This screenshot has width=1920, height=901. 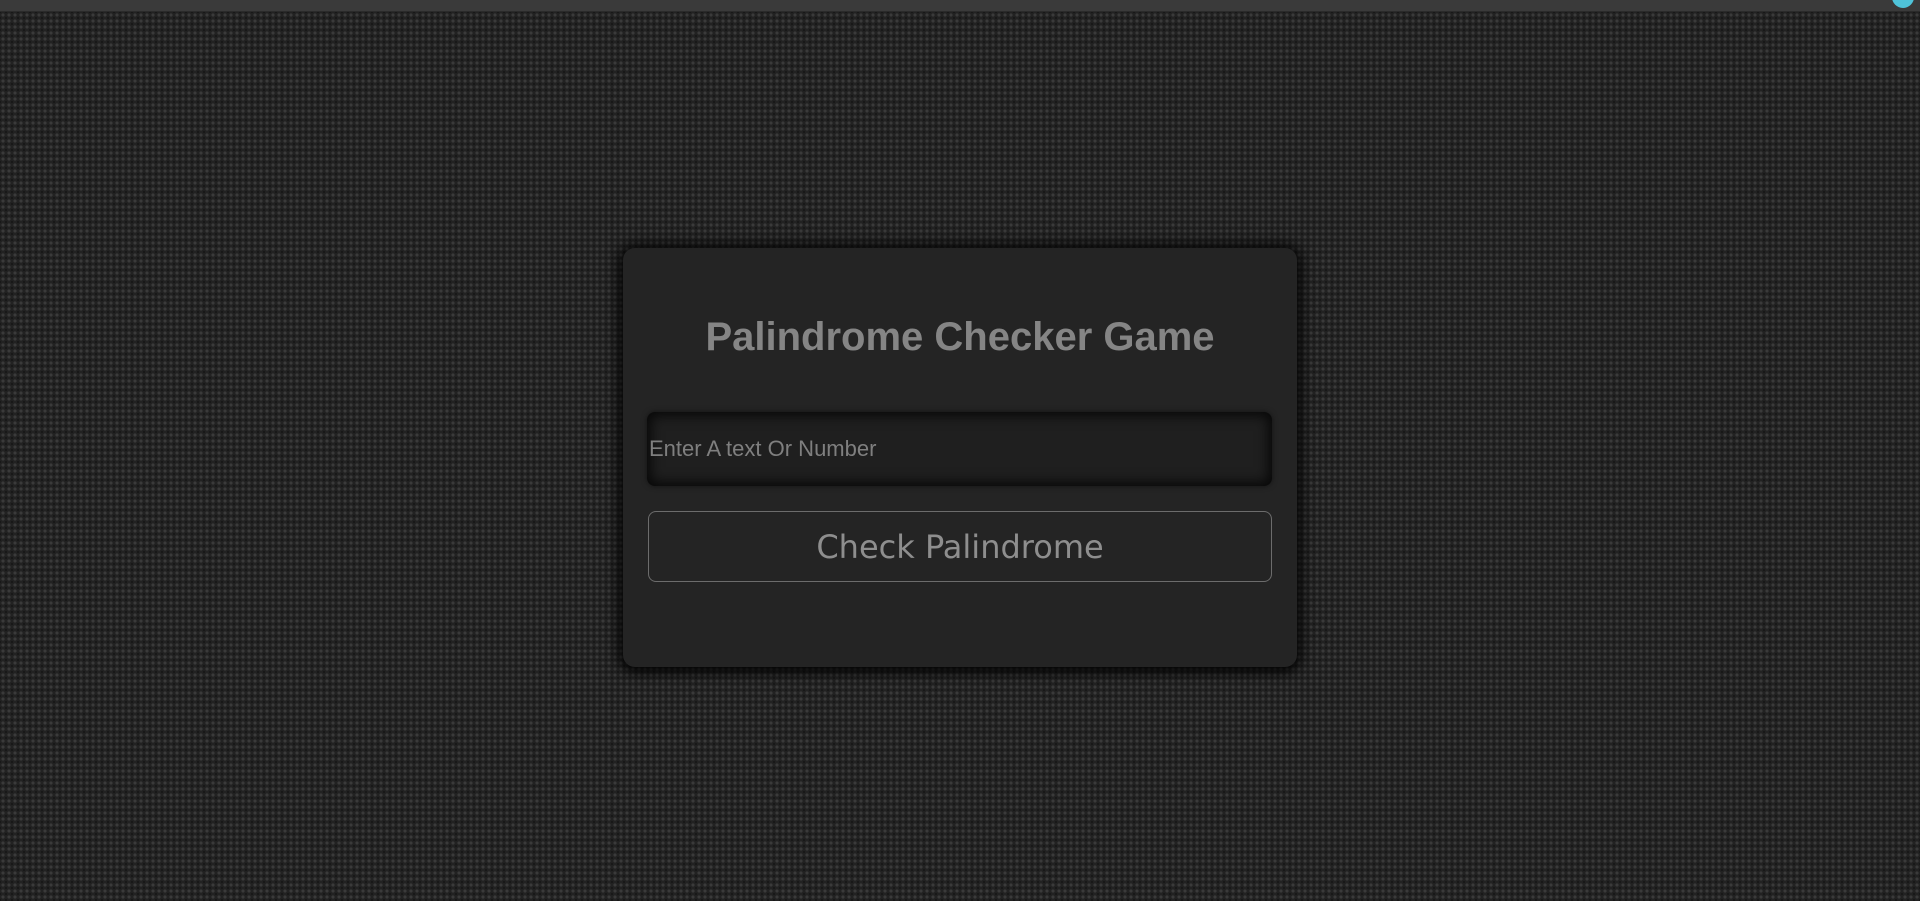 I want to click on page-title: Palindrome Checker Game, so click(x=960, y=337).